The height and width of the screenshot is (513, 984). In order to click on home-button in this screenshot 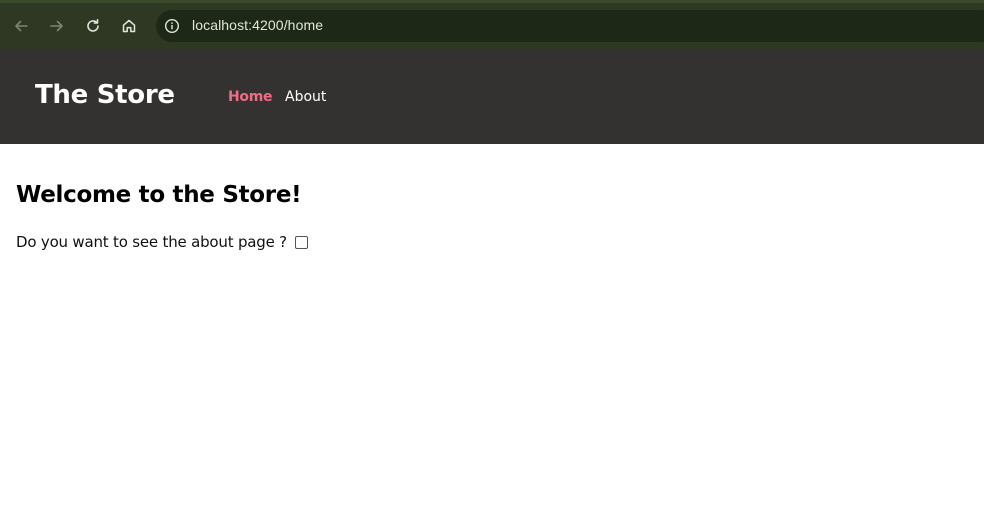, I will do `click(129, 26)`.